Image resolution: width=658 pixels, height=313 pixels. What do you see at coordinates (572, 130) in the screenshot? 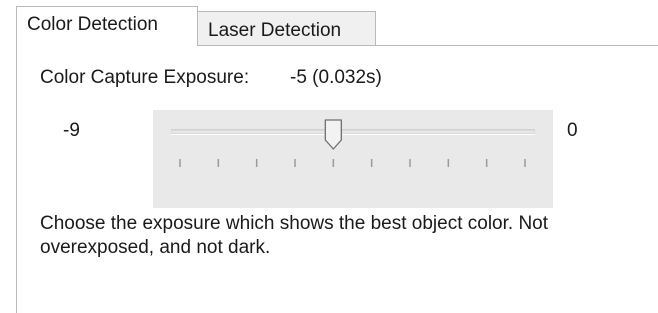
I see `exposure-max-label: 0` at bounding box center [572, 130].